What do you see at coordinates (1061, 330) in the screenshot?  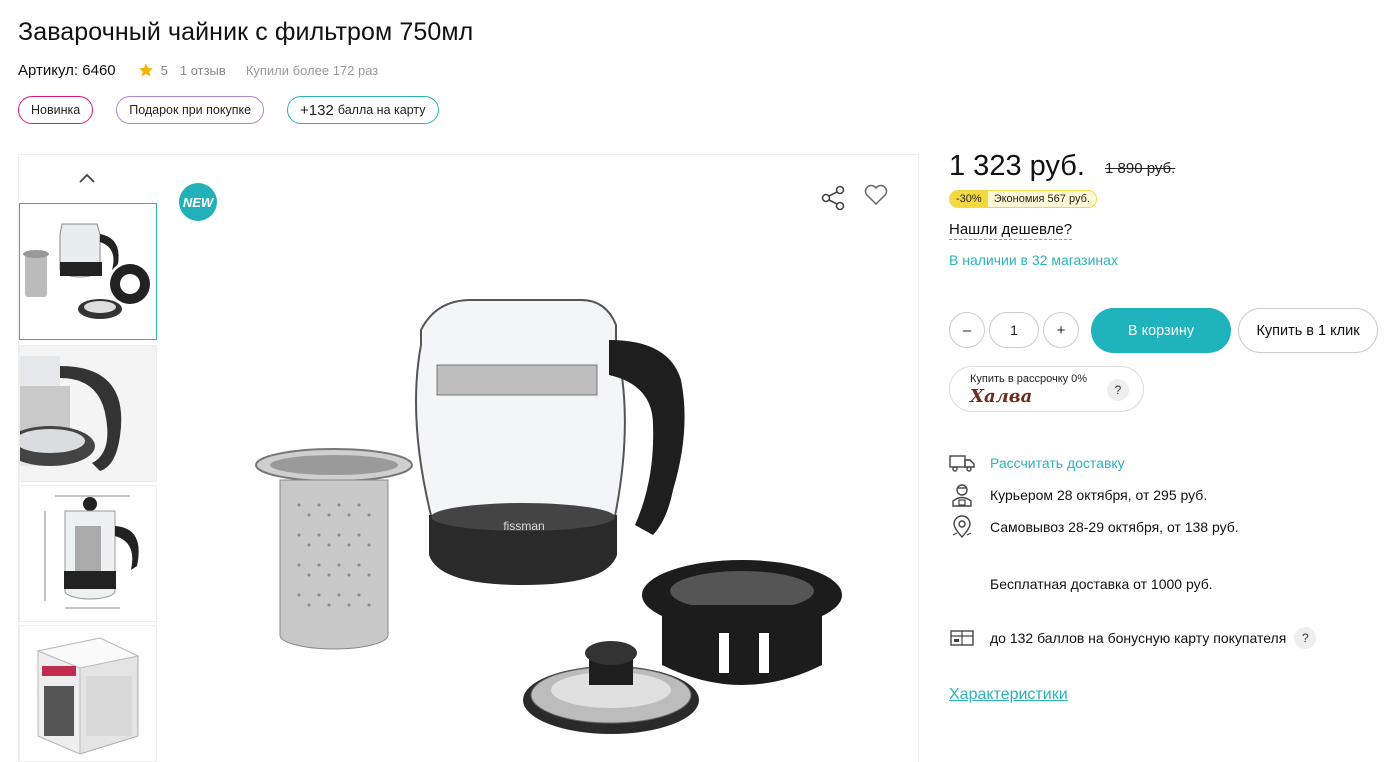 I see `quantity-increase-button: +` at bounding box center [1061, 330].